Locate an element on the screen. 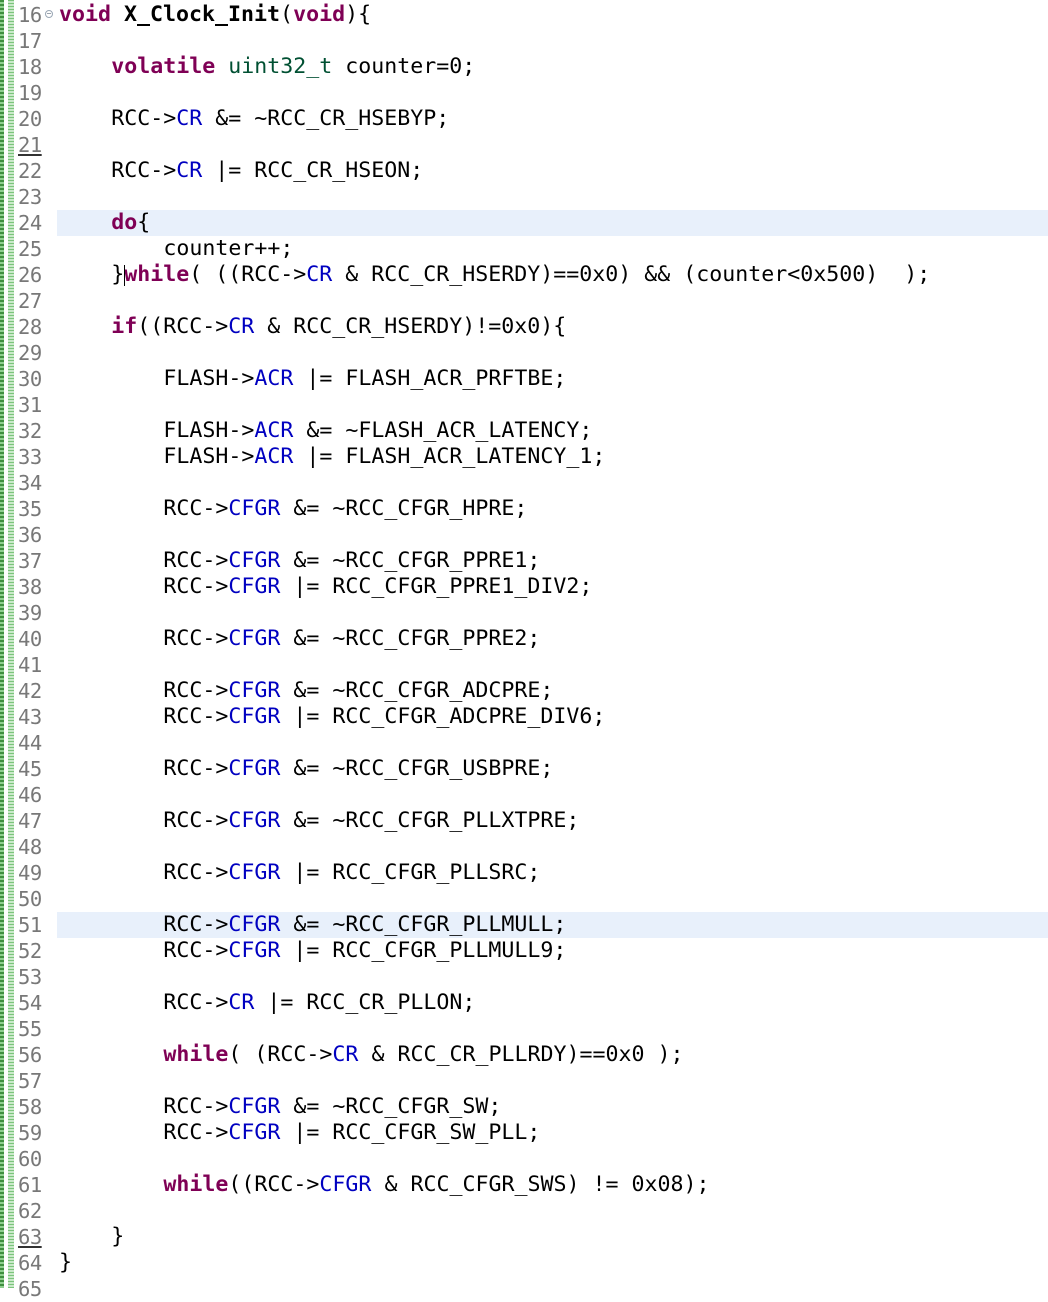 The width and height of the screenshot is (1048, 1302). code-line: 42 RCC->CFGR &= ~RCC_CFGR_ADCPRE; is located at coordinates (524, 691).